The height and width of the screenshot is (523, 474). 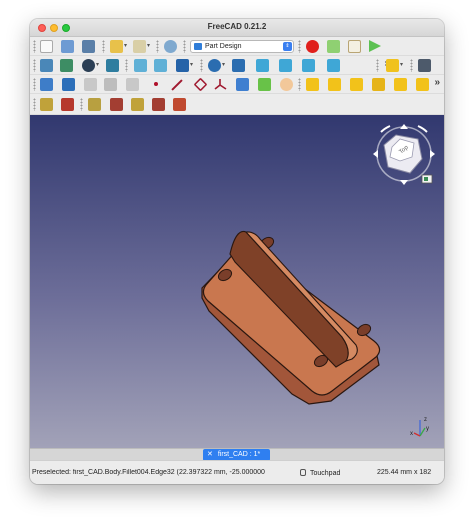 What do you see at coordinates (88, 65) in the screenshot?
I see `draw-style-icon` at bounding box center [88, 65].